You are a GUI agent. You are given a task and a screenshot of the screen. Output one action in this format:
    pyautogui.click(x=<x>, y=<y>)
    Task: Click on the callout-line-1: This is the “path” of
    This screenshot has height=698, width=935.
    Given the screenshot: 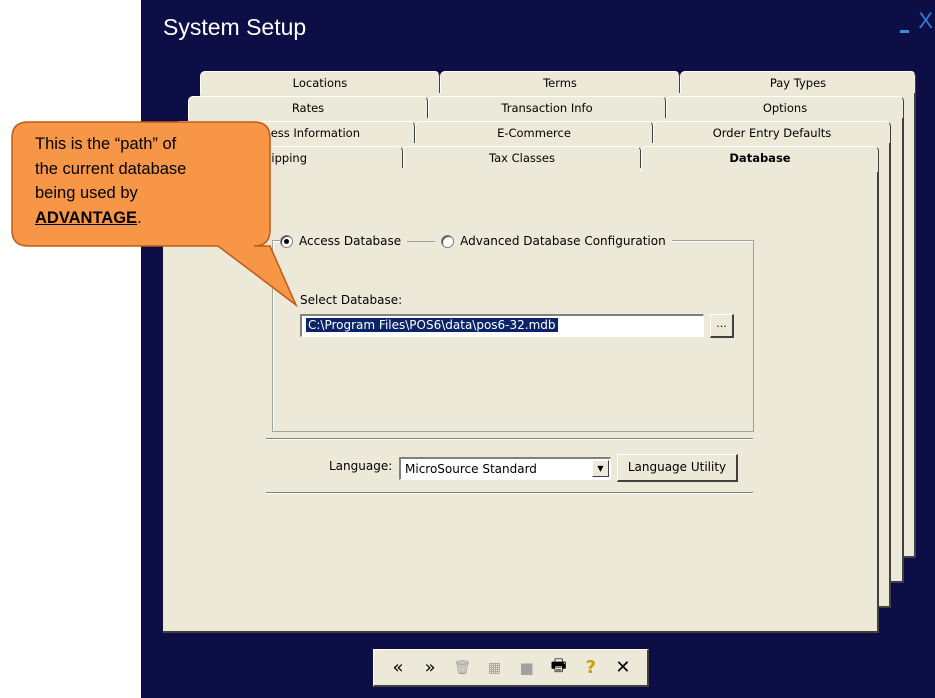 What is the action you would take?
    pyautogui.click(x=106, y=144)
    